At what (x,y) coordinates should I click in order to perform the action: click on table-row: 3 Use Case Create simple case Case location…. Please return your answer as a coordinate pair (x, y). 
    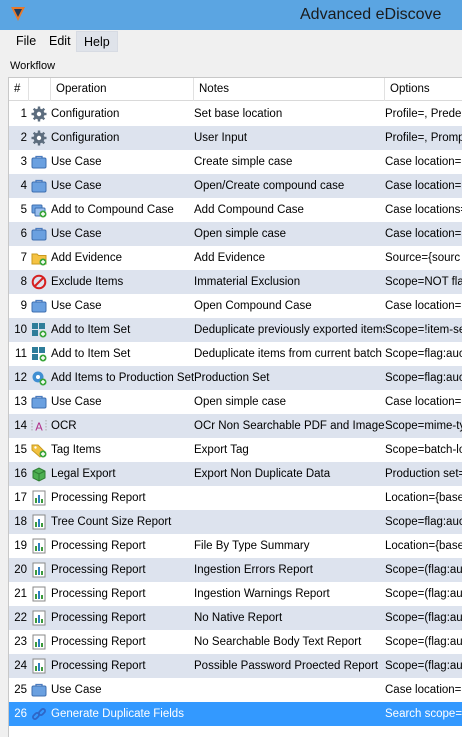
    Looking at the image, I should click on (235, 162).